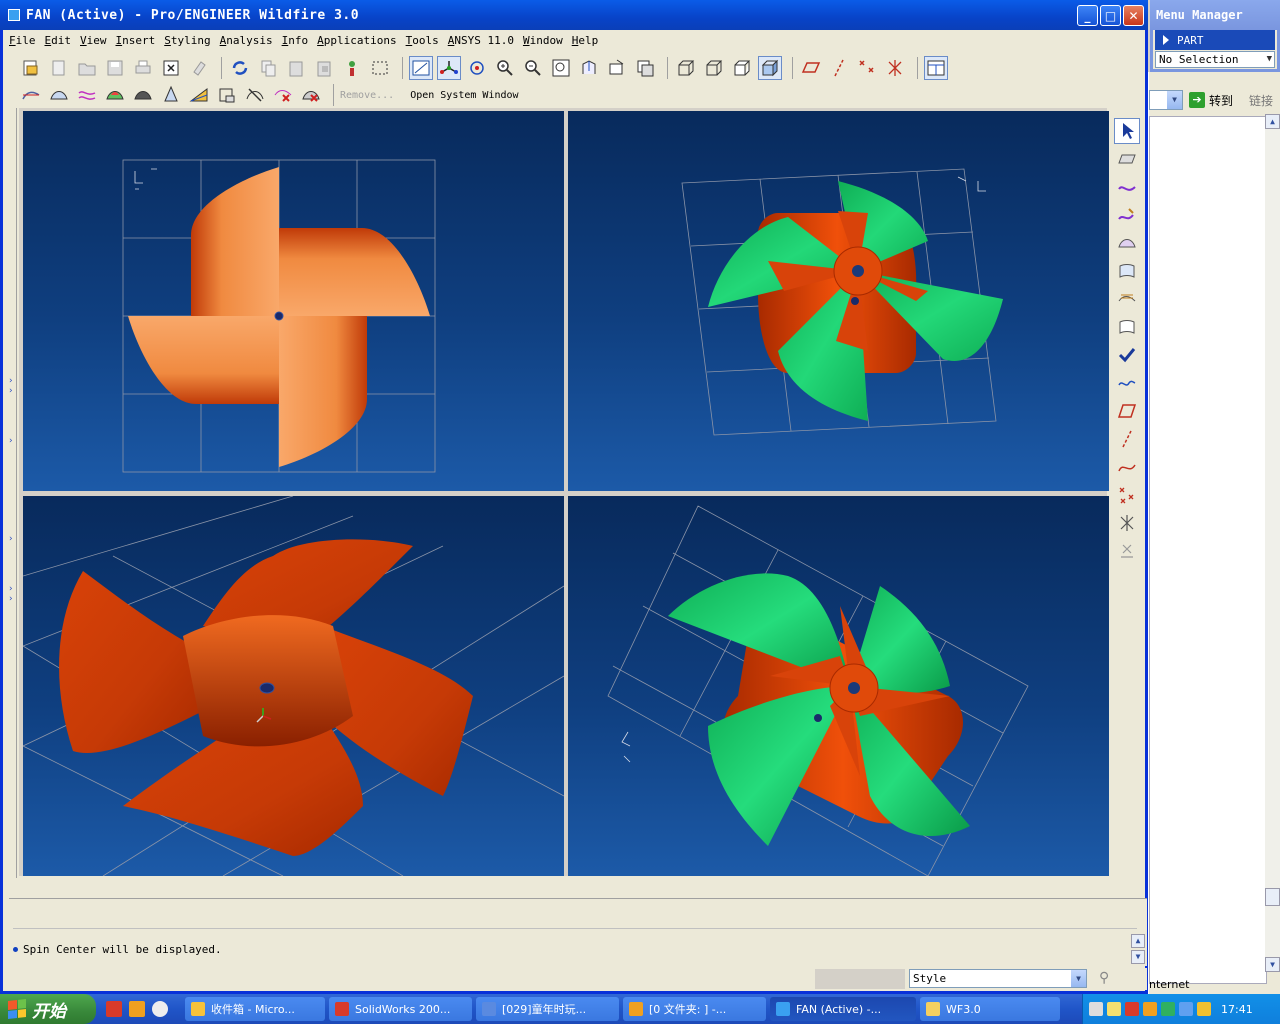 This screenshot has width=1280, height=1024. Describe the element at coordinates (380, 68) in the screenshot. I see `selection-box-icon` at that location.